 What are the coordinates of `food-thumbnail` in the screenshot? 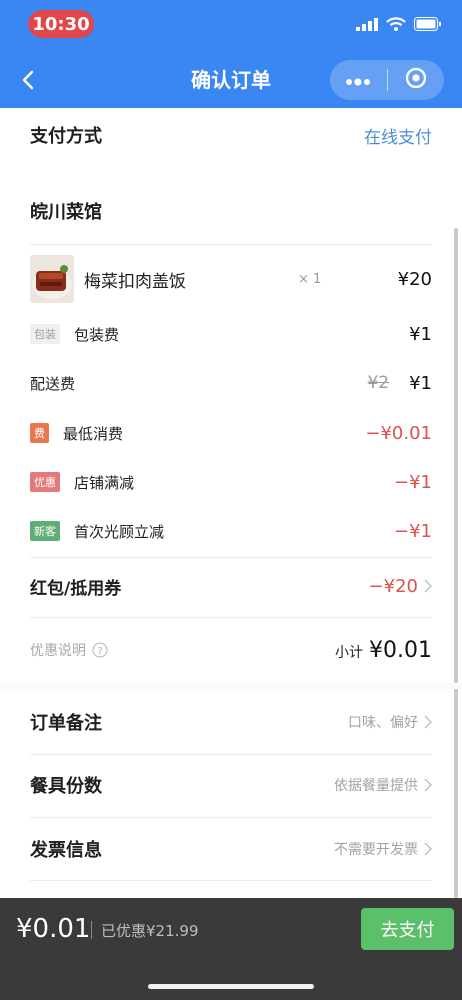 It's located at (52, 279).